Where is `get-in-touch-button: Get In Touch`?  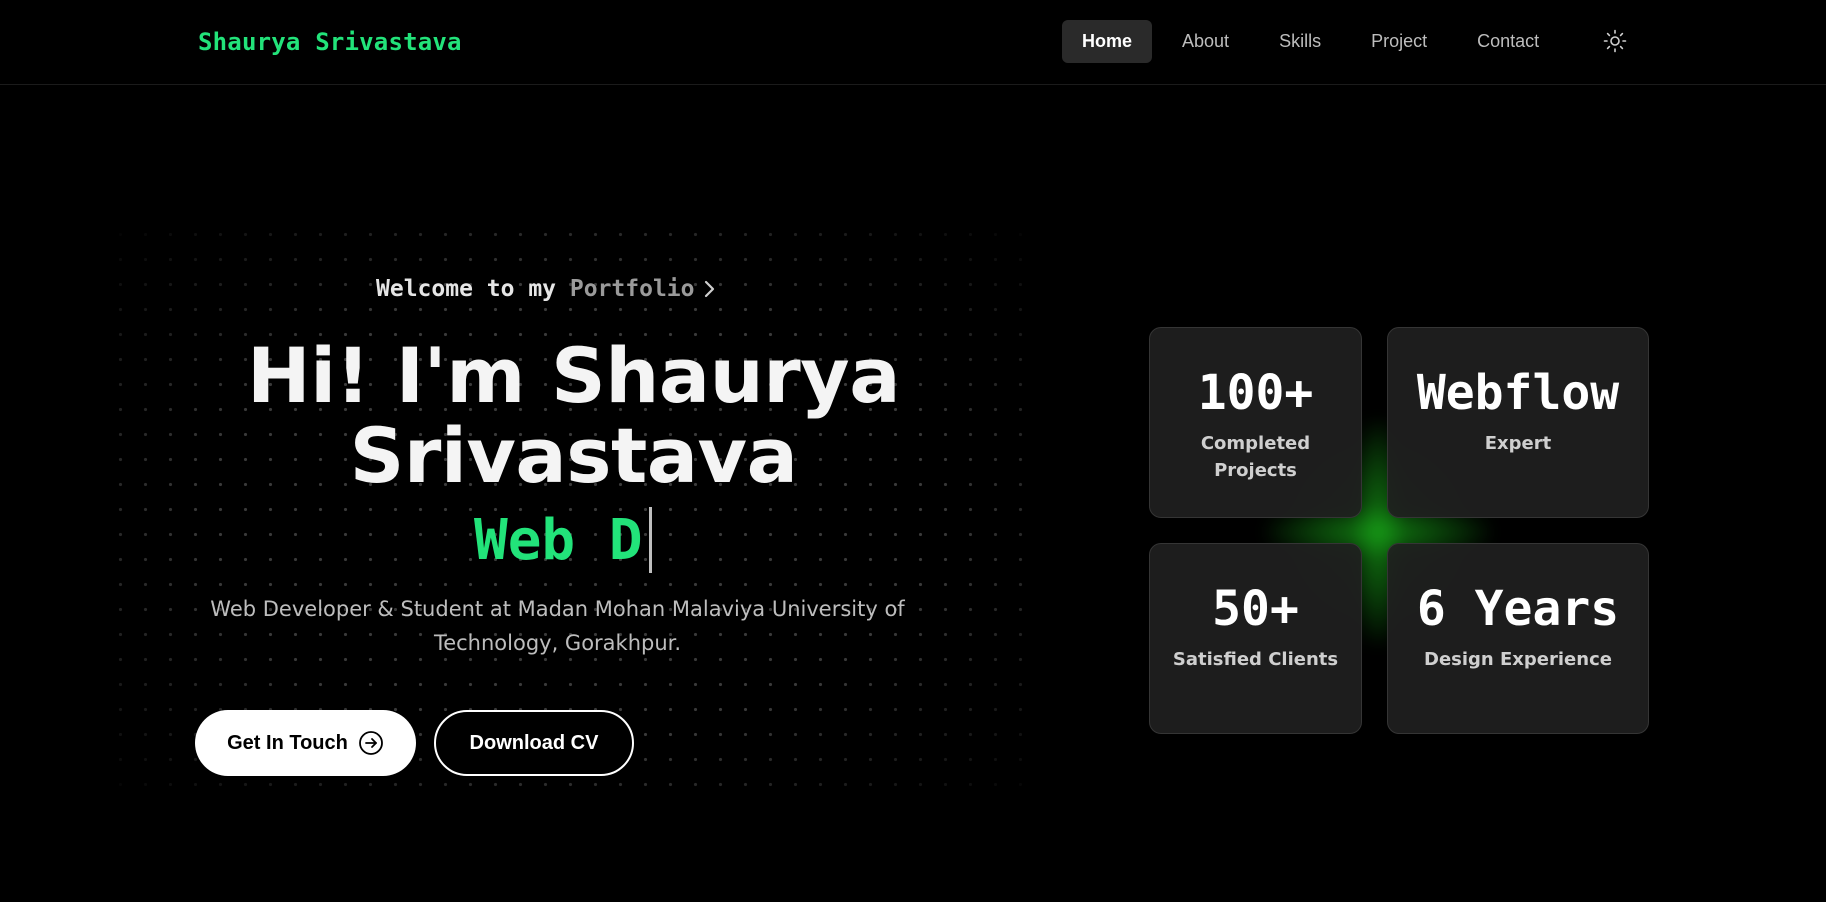
get-in-touch-button: Get In Touch is located at coordinates (305, 743).